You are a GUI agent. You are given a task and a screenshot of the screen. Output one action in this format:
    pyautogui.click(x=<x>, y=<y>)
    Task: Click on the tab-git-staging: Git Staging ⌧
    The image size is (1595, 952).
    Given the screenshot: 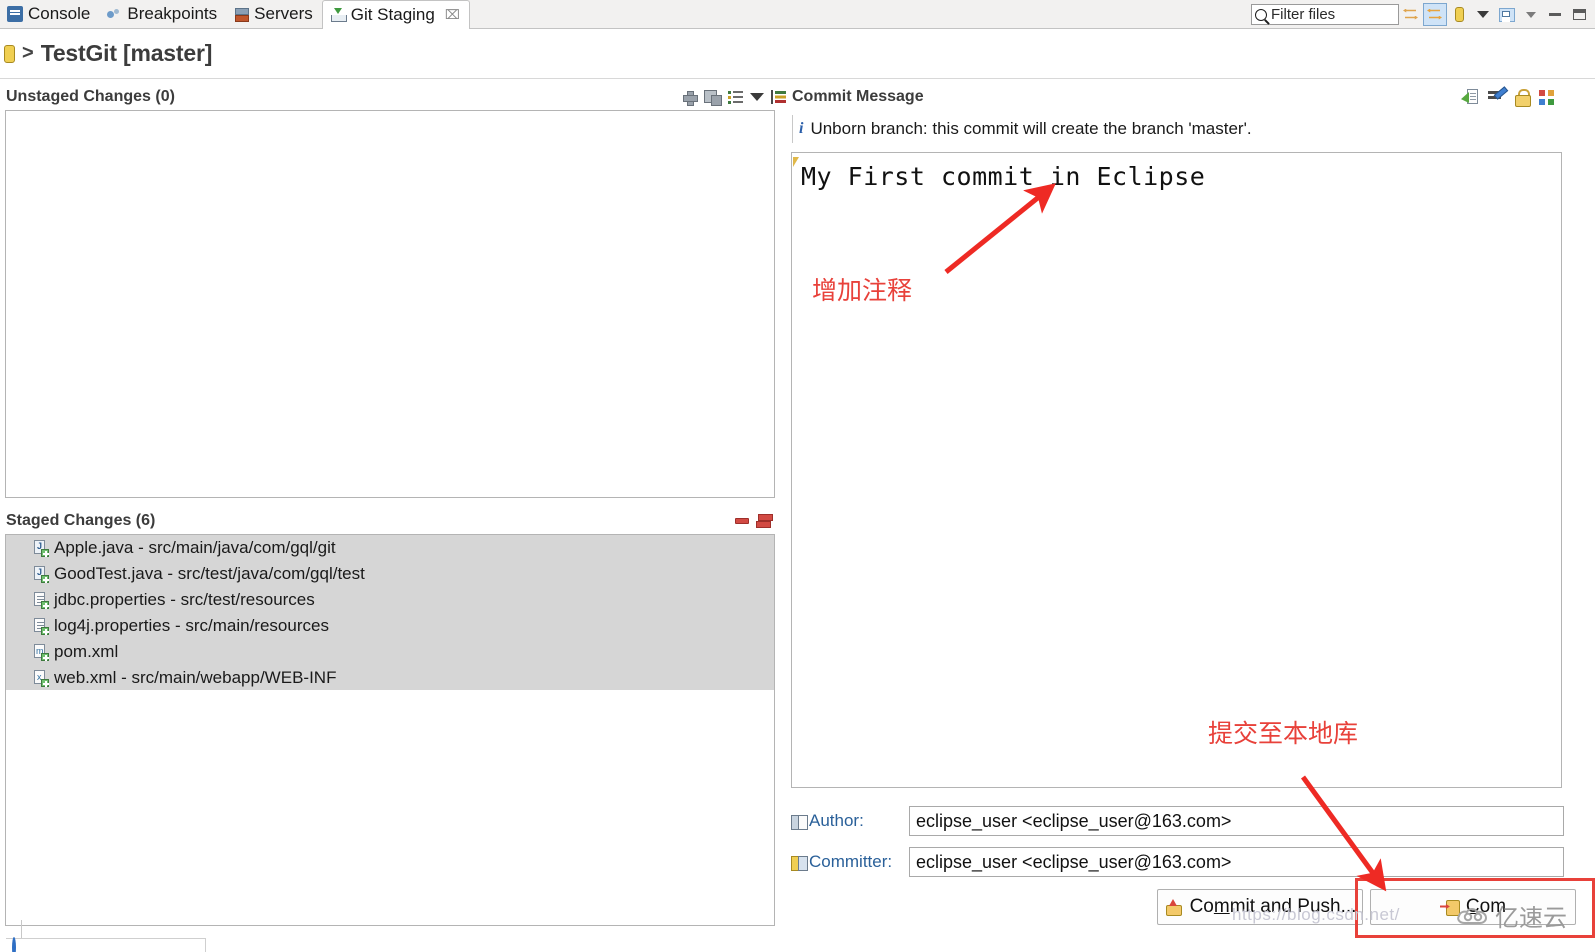 What is the action you would take?
    pyautogui.click(x=395, y=14)
    